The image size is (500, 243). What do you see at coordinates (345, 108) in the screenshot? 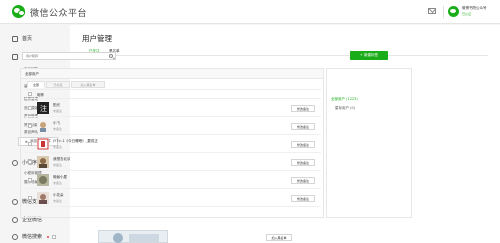
I see `tag-star-users: 星标用户 (0)` at bounding box center [345, 108].